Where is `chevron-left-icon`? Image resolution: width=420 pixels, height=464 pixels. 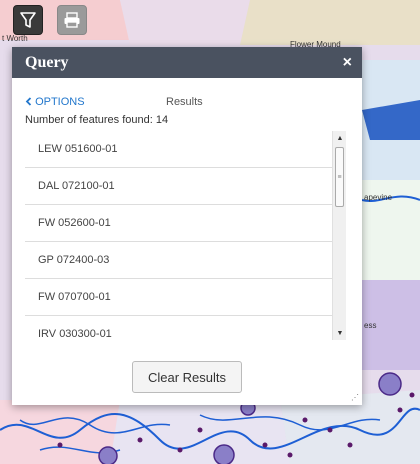
chevron-left-icon is located at coordinates (28, 101).